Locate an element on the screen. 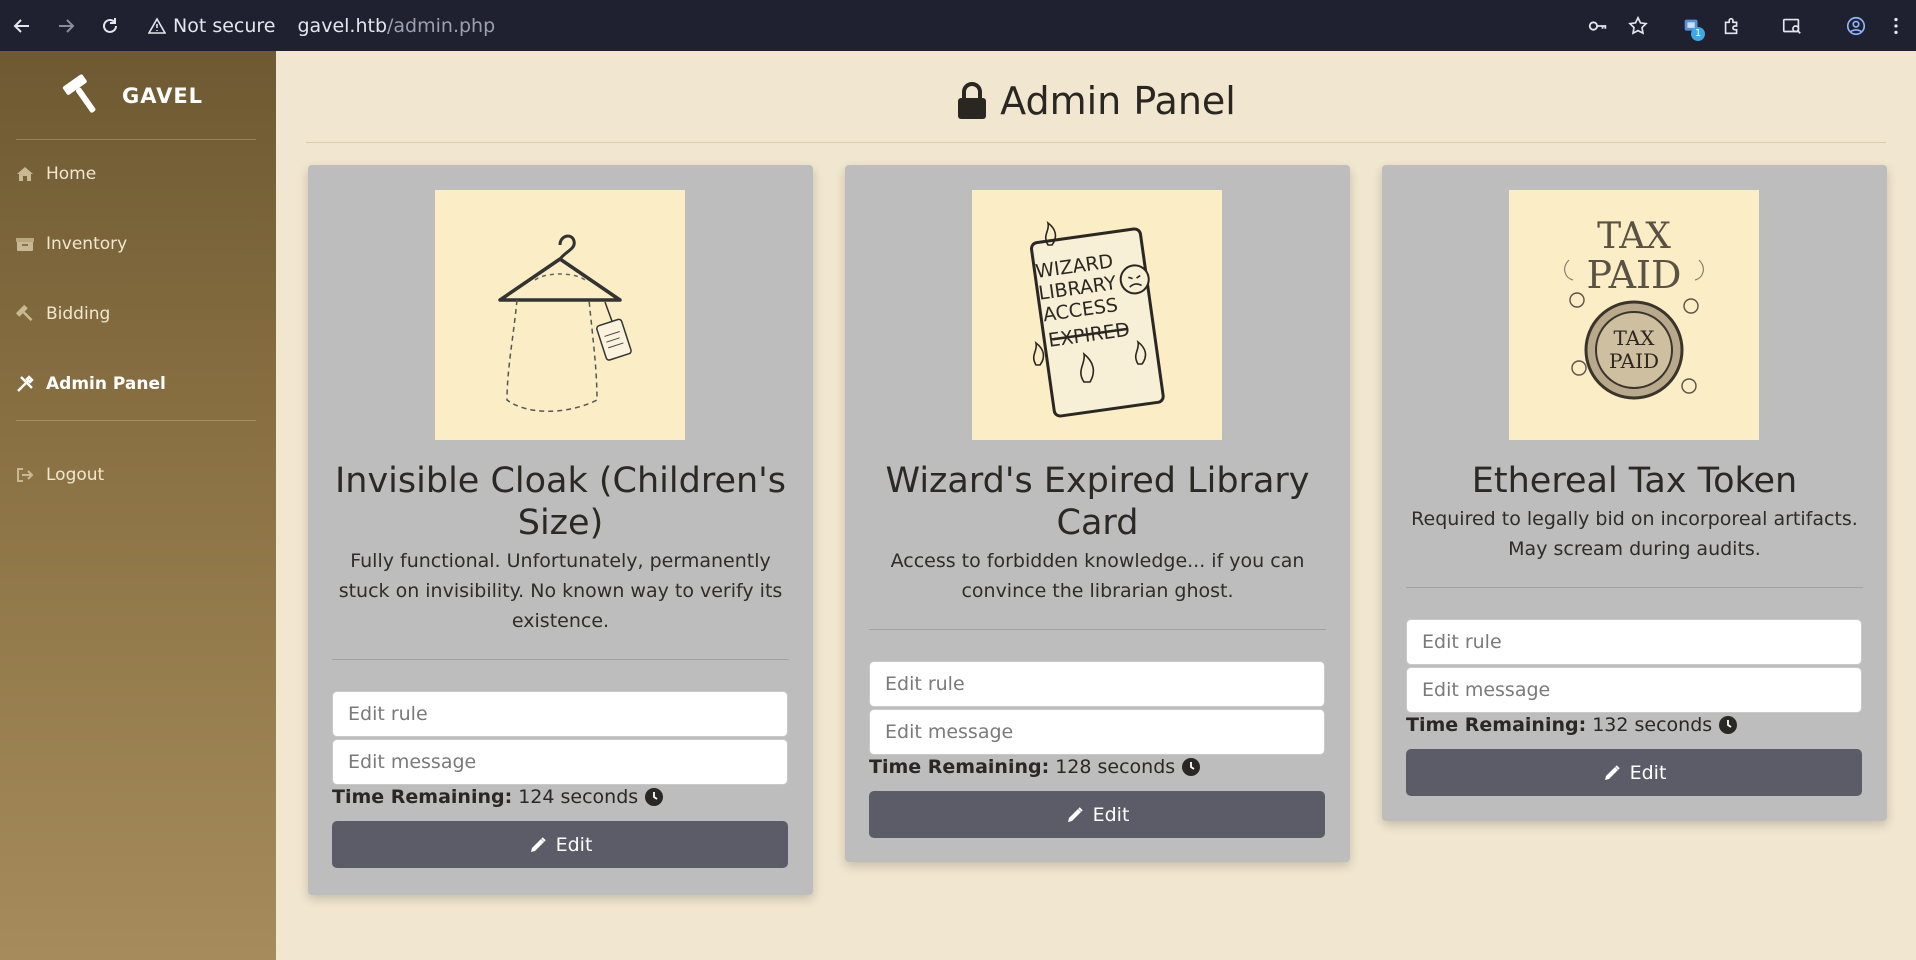 The height and width of the screenshot is (960, 1916). tab-search-icon is located at coordinates (1791, 26).